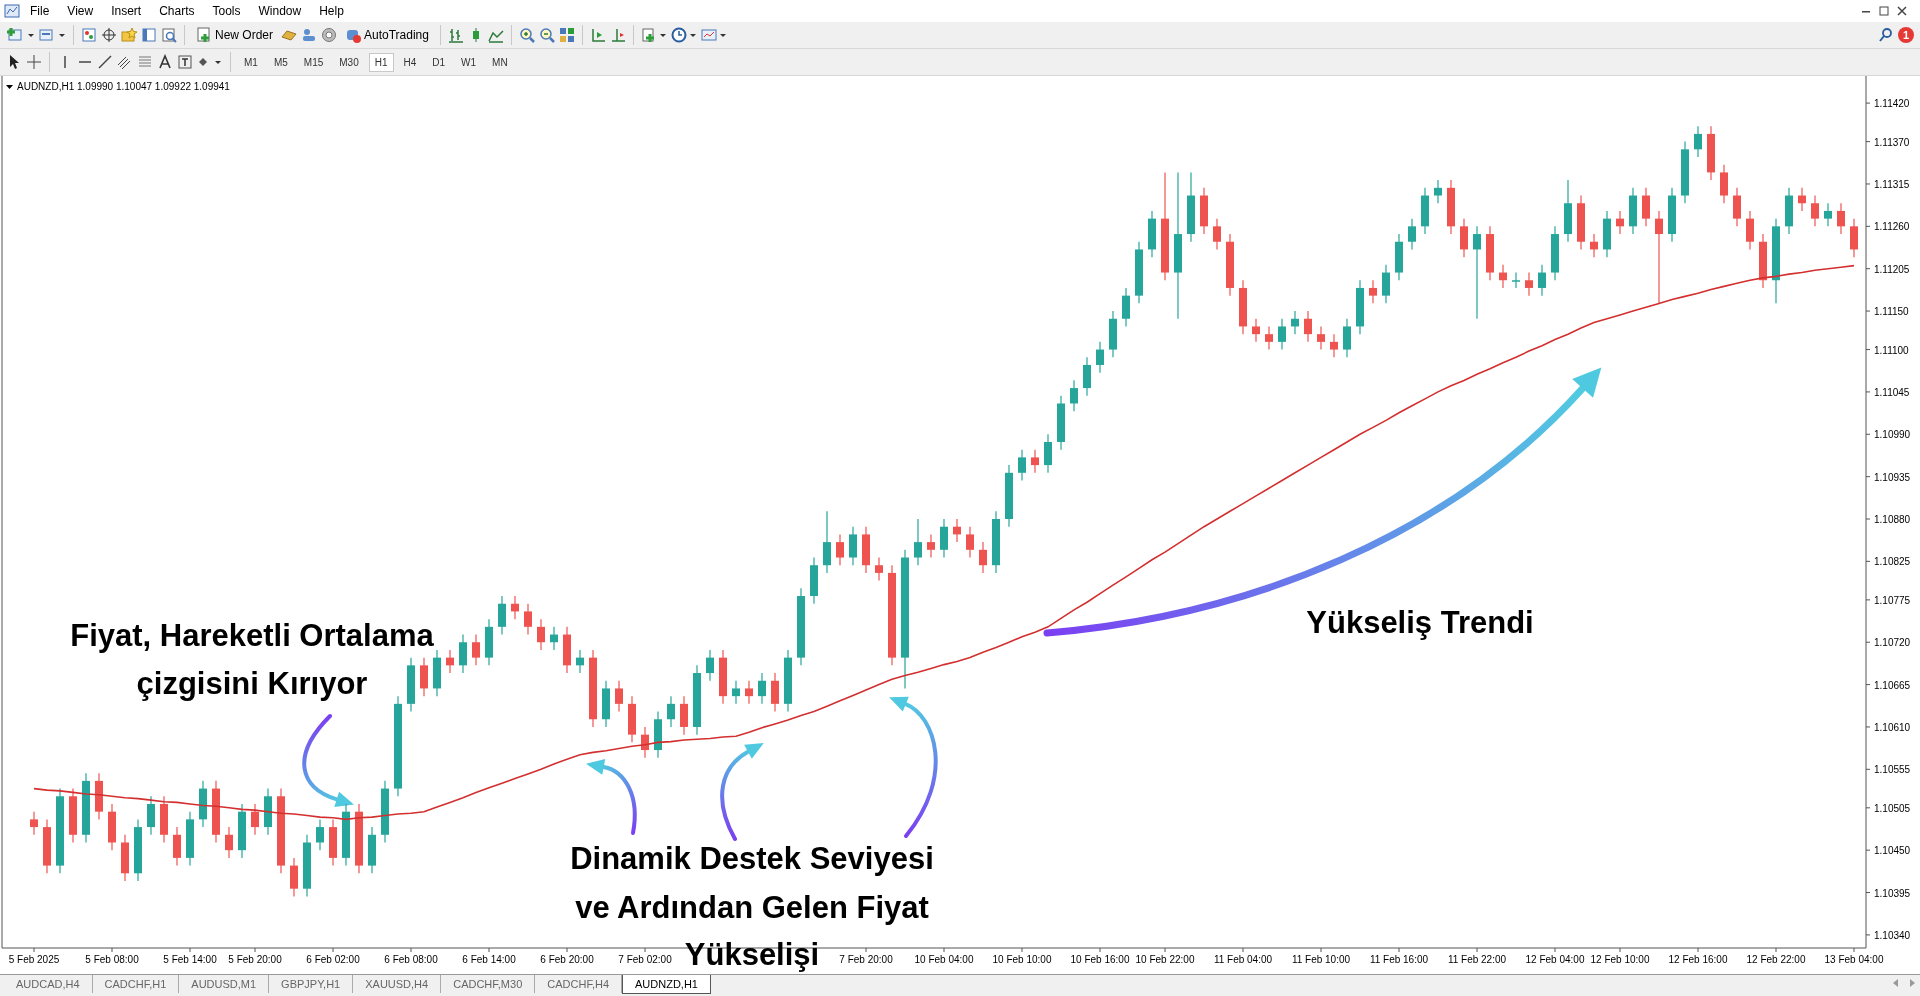  I want to click on profiles-icon, so click(52, 35).